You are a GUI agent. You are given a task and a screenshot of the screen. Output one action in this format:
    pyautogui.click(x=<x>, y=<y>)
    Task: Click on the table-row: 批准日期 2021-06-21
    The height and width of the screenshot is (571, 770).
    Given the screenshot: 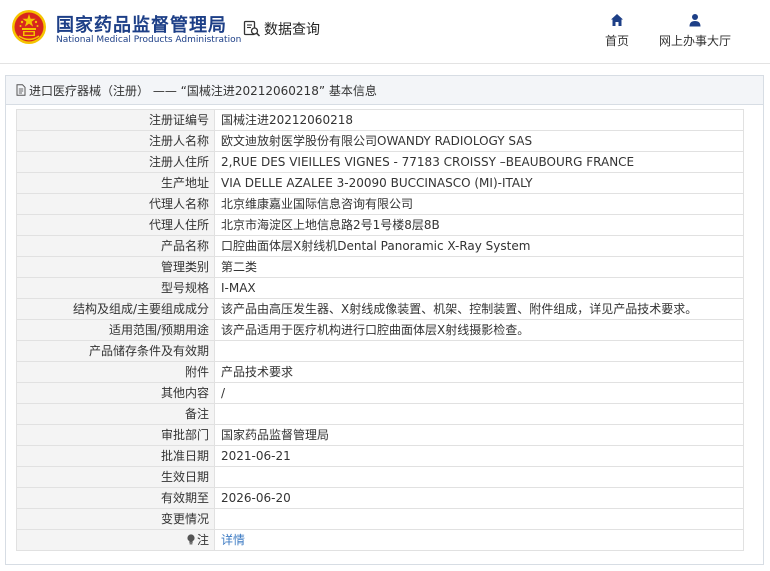 What is the action you would take?
    pyautogui.click(x=380, y=456)
    